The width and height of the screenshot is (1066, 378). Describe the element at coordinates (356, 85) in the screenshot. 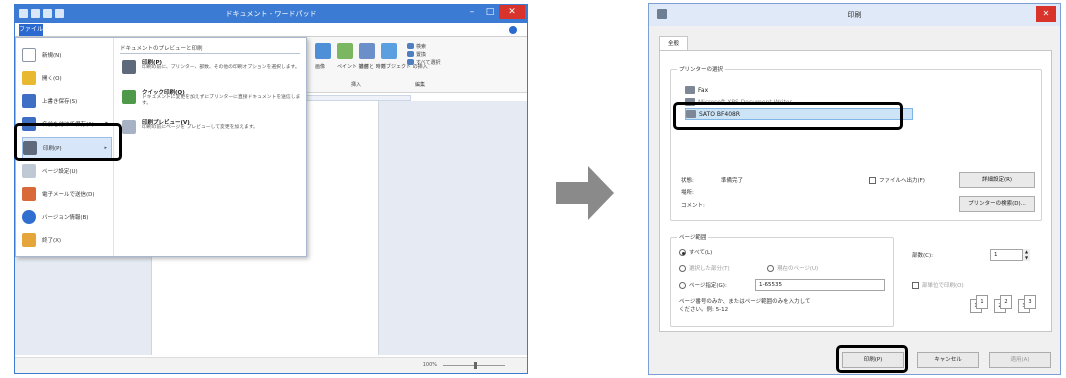

I see `ribbon-label: 挿入` at that location.